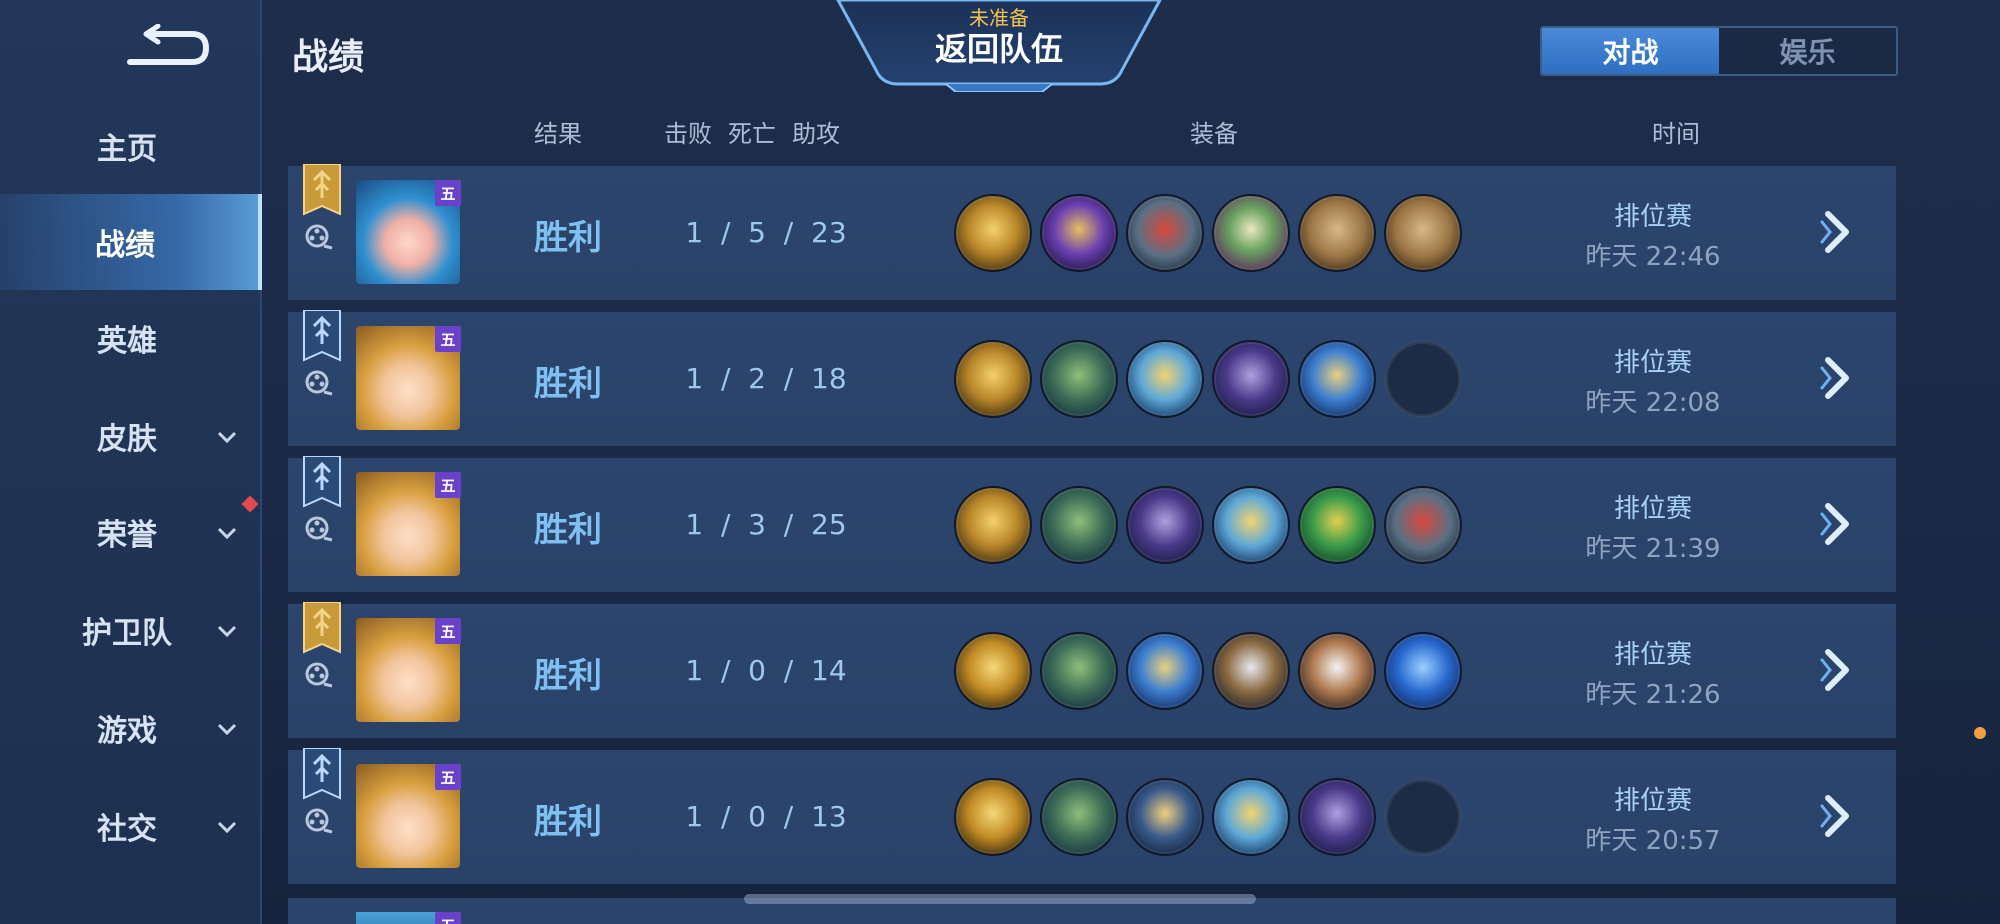 This screenshot has width=2000, height=924. I want to click on match-row: 五胜利 1 / 5 / 23 排位赛昨天 22:46, so click(1092, 232).